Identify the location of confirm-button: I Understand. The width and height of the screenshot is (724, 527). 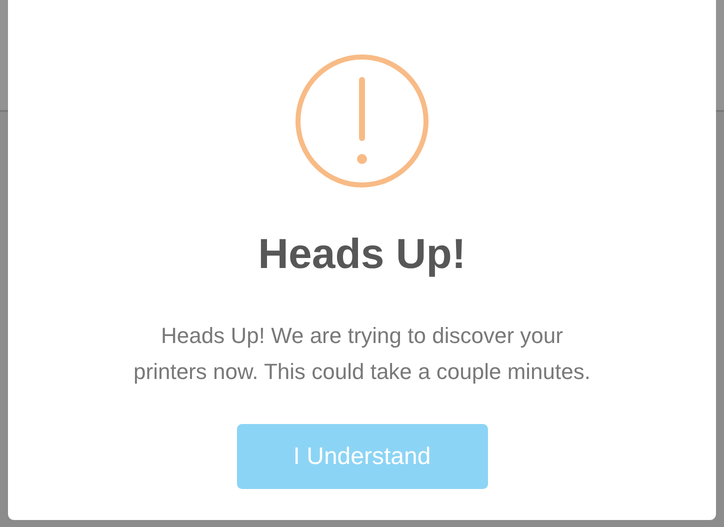
(362, 456).